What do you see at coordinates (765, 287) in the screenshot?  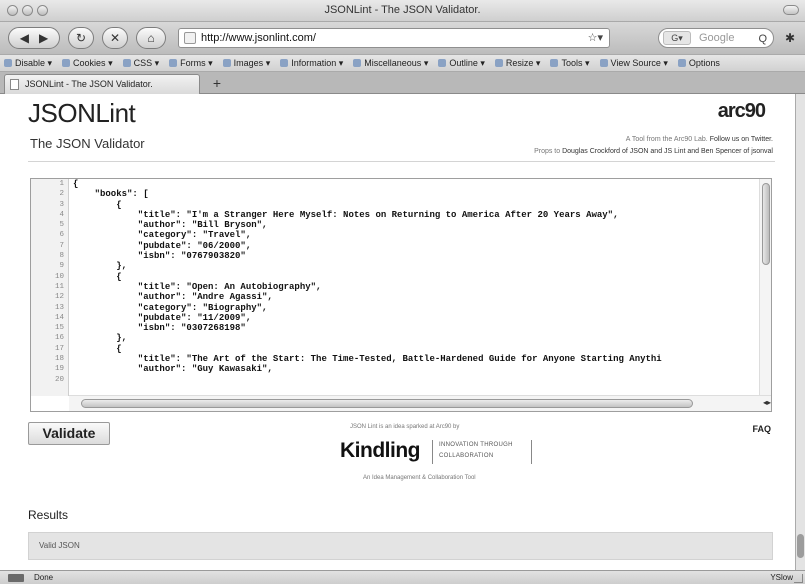 I see `editor-vertical-scrollbar` at bounding box center [765, 287].